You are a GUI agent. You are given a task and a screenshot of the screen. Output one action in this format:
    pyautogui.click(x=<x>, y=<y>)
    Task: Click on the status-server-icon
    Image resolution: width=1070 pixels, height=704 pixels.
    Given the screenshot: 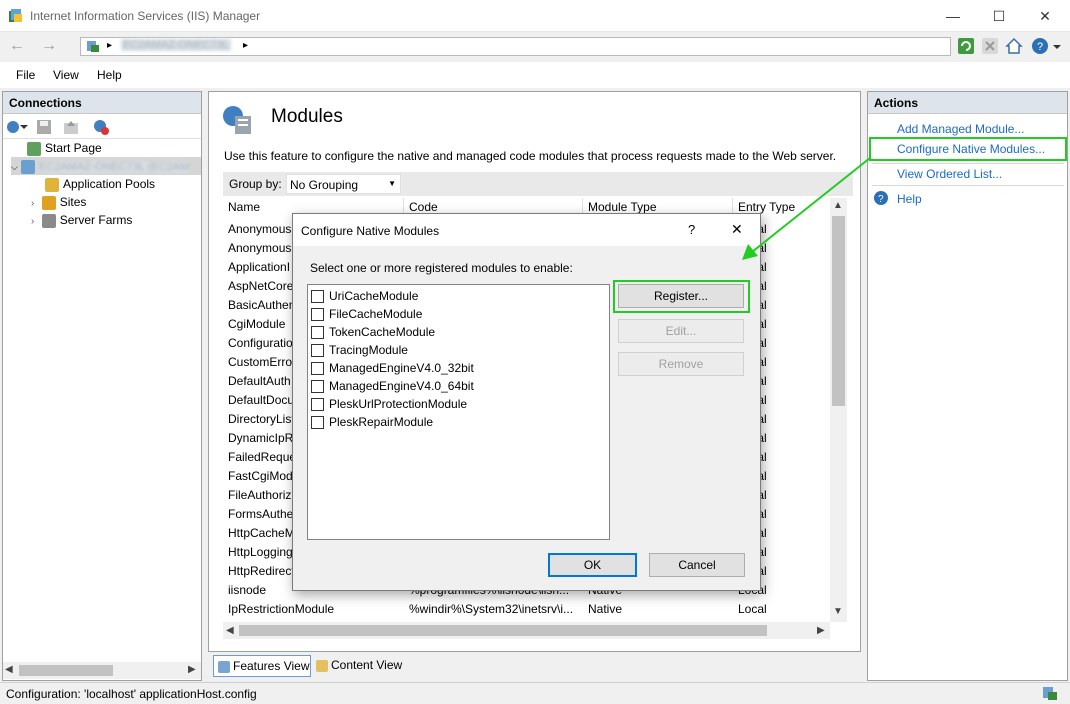 What is the action you would take?
    pyautogui.click(x=1050, y=693)
    